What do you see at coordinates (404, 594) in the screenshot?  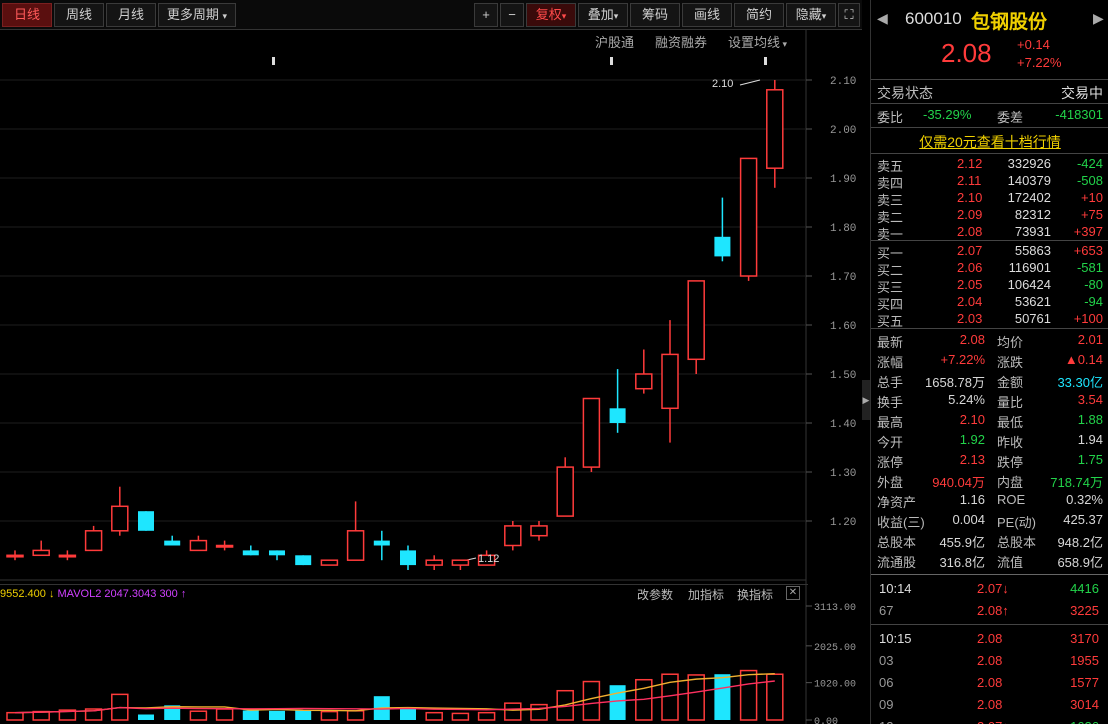 I see `volume-header: 9552.400 ↓ MAVOL2 2047.3043 300 ↑` at bounding box center [404, 594].